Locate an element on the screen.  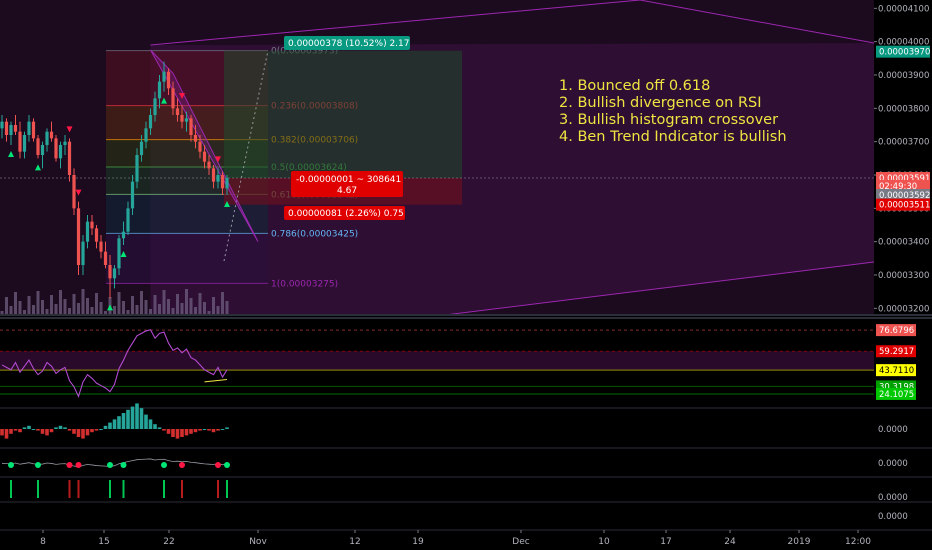
price-badge-label: 0.00003511 is located at coordinates (904, 206).